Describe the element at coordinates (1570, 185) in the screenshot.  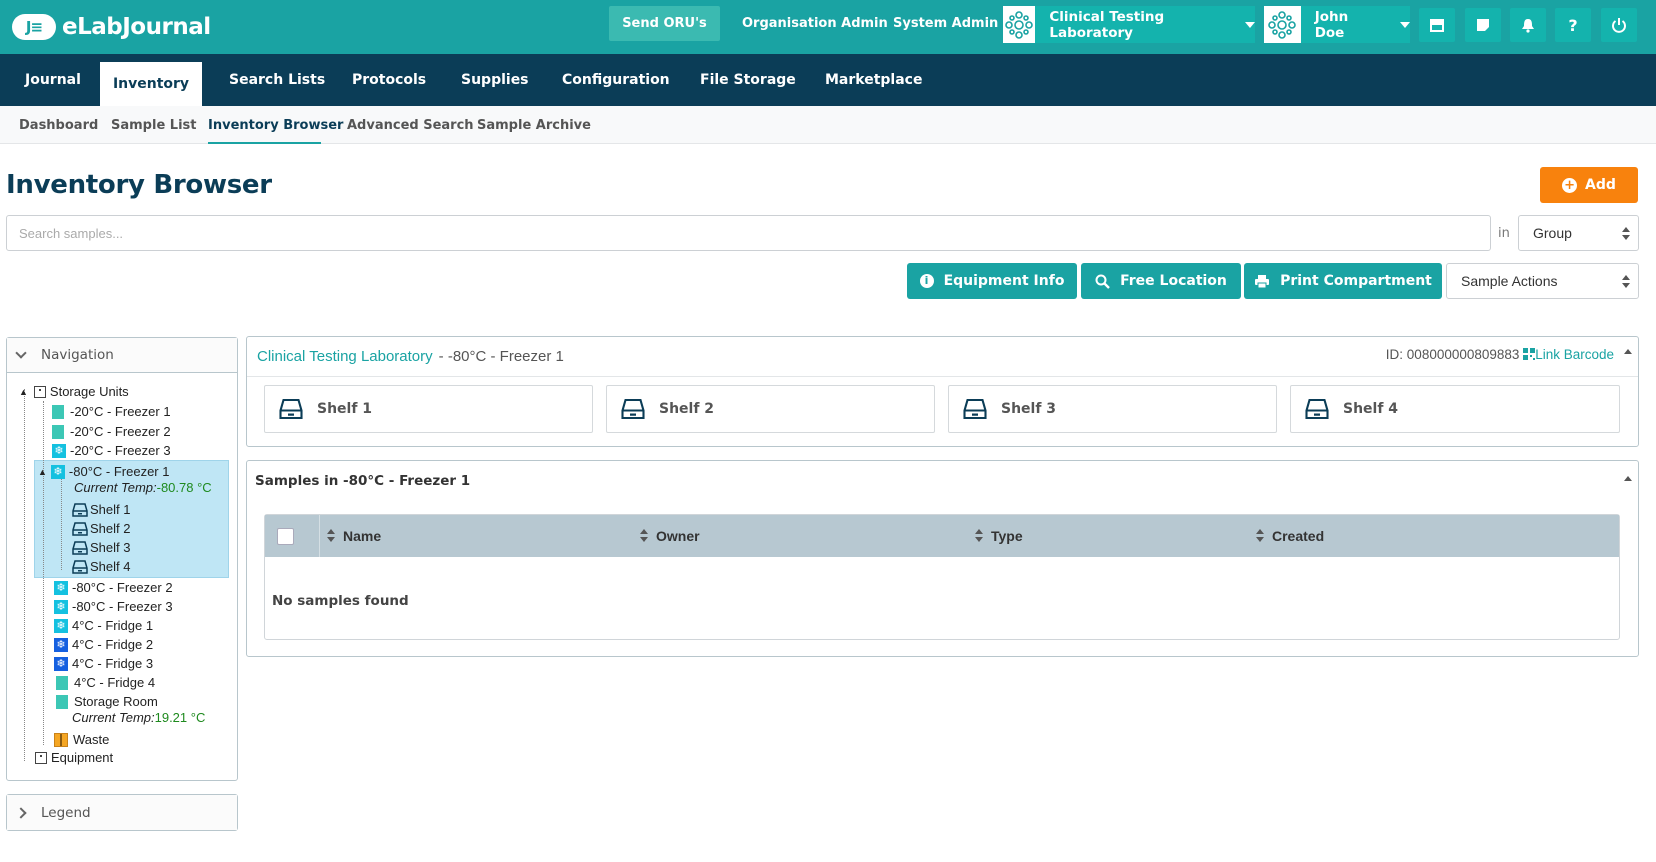
I see `plus-circle-icon: +` at that location.